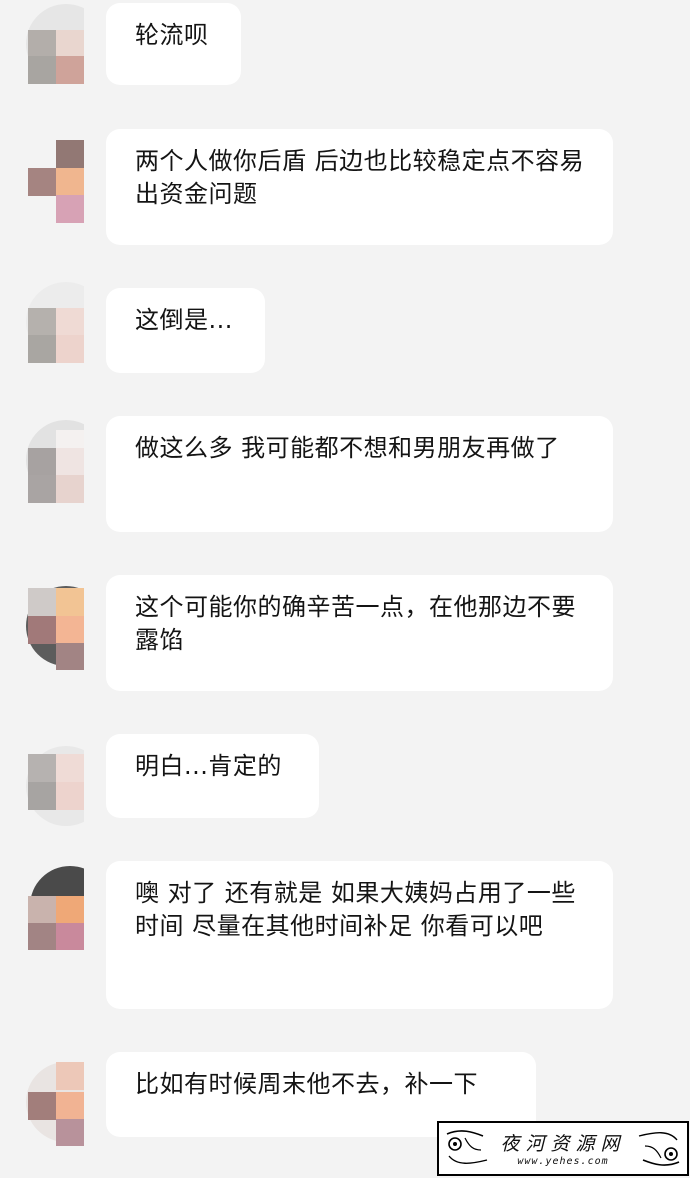  Describe the element at coordinates (360, 177) in the screenshot. I see `message-text: 两个人做你后盾 后边也比较稳定点不容易出资金问题` at that location.